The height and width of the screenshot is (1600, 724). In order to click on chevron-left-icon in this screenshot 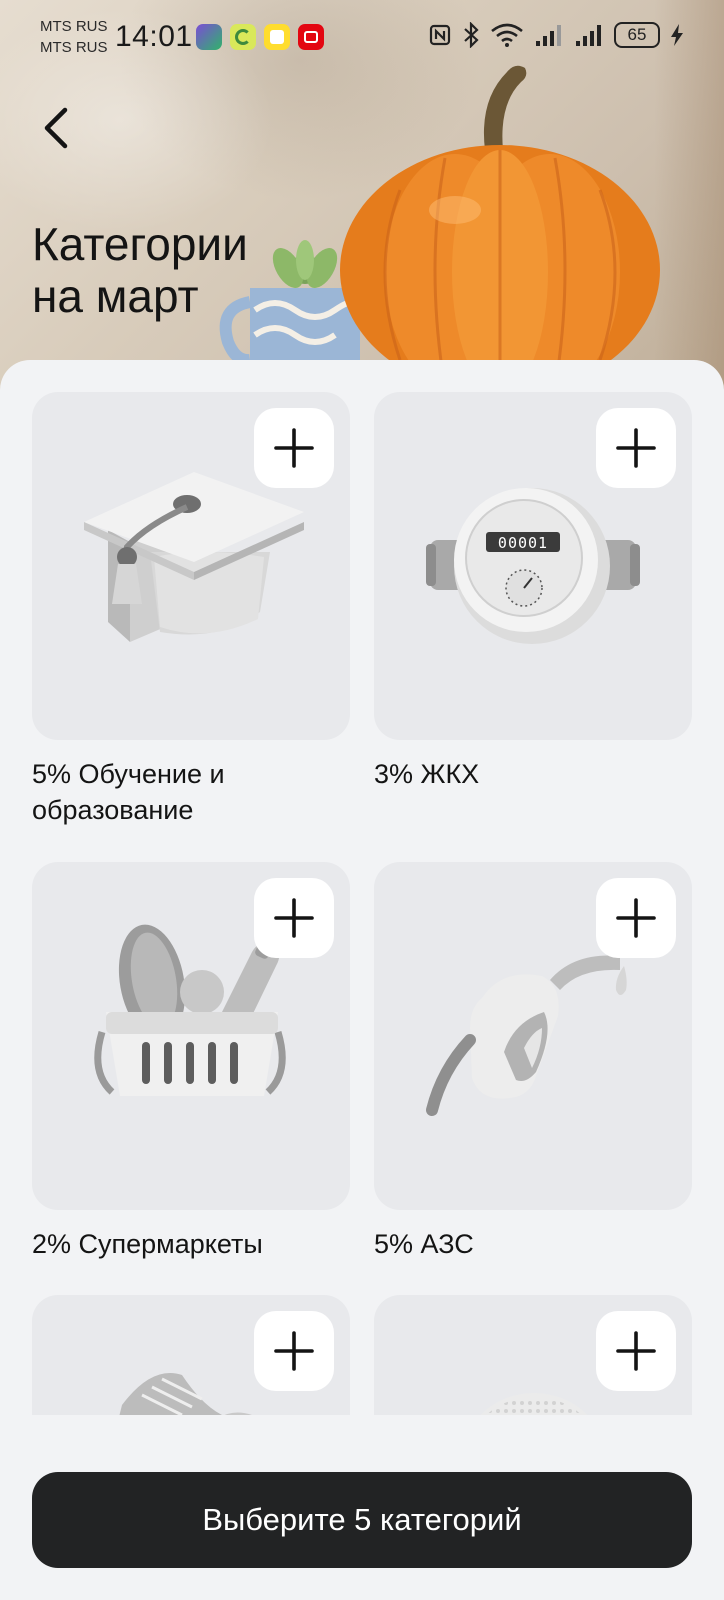, I will do `click(56, 128)`.